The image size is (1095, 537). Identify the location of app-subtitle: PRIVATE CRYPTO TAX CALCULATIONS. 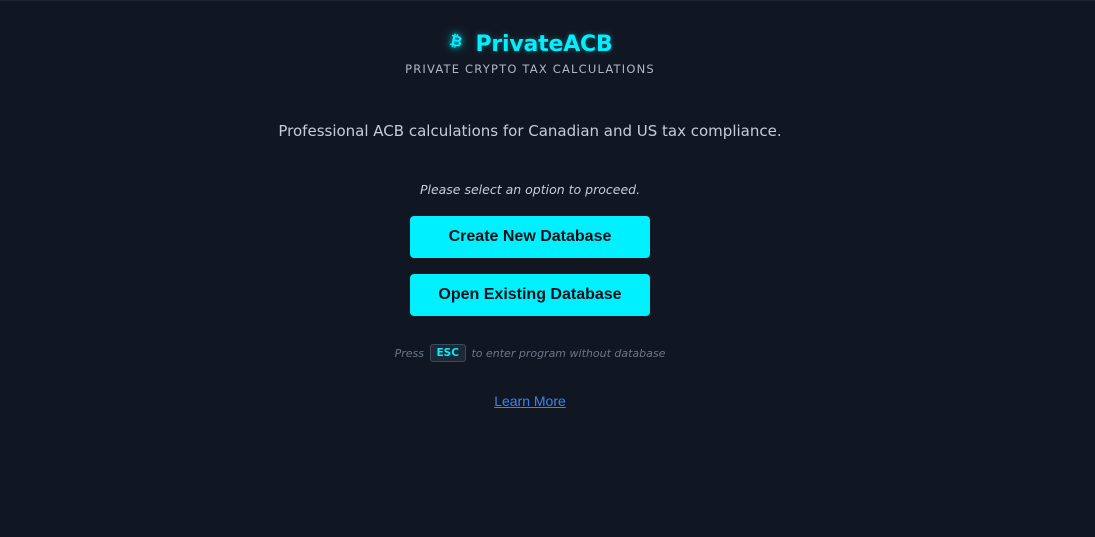
(530, 69).